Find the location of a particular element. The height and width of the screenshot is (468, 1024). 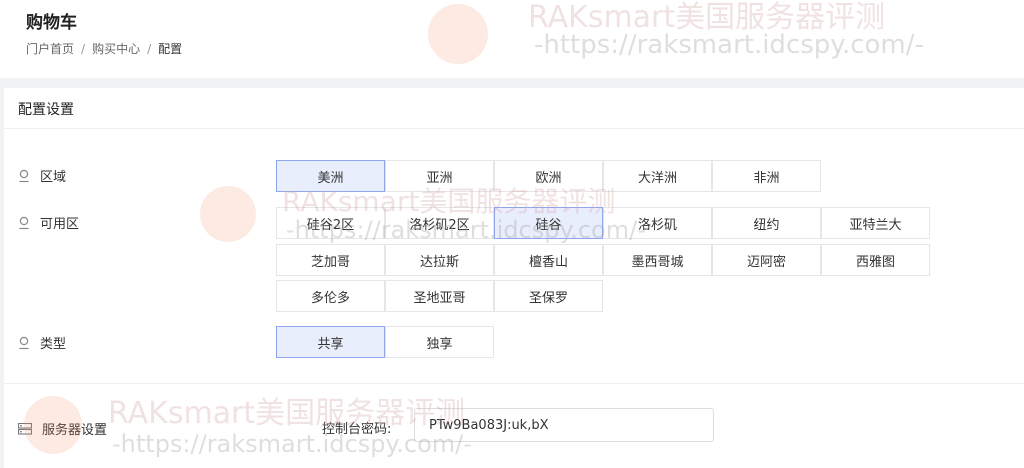

server-settings-label: 服务器设置 is located at coordinates (62, 428).